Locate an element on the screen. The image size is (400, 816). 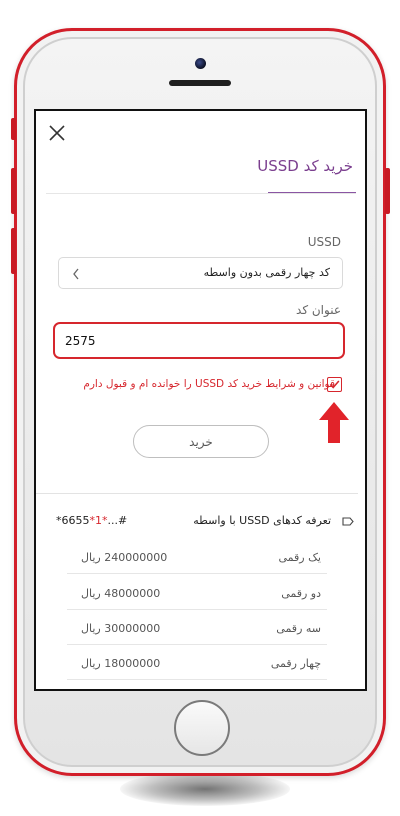
side-button-left-mid is located at coordinates (13, 191).